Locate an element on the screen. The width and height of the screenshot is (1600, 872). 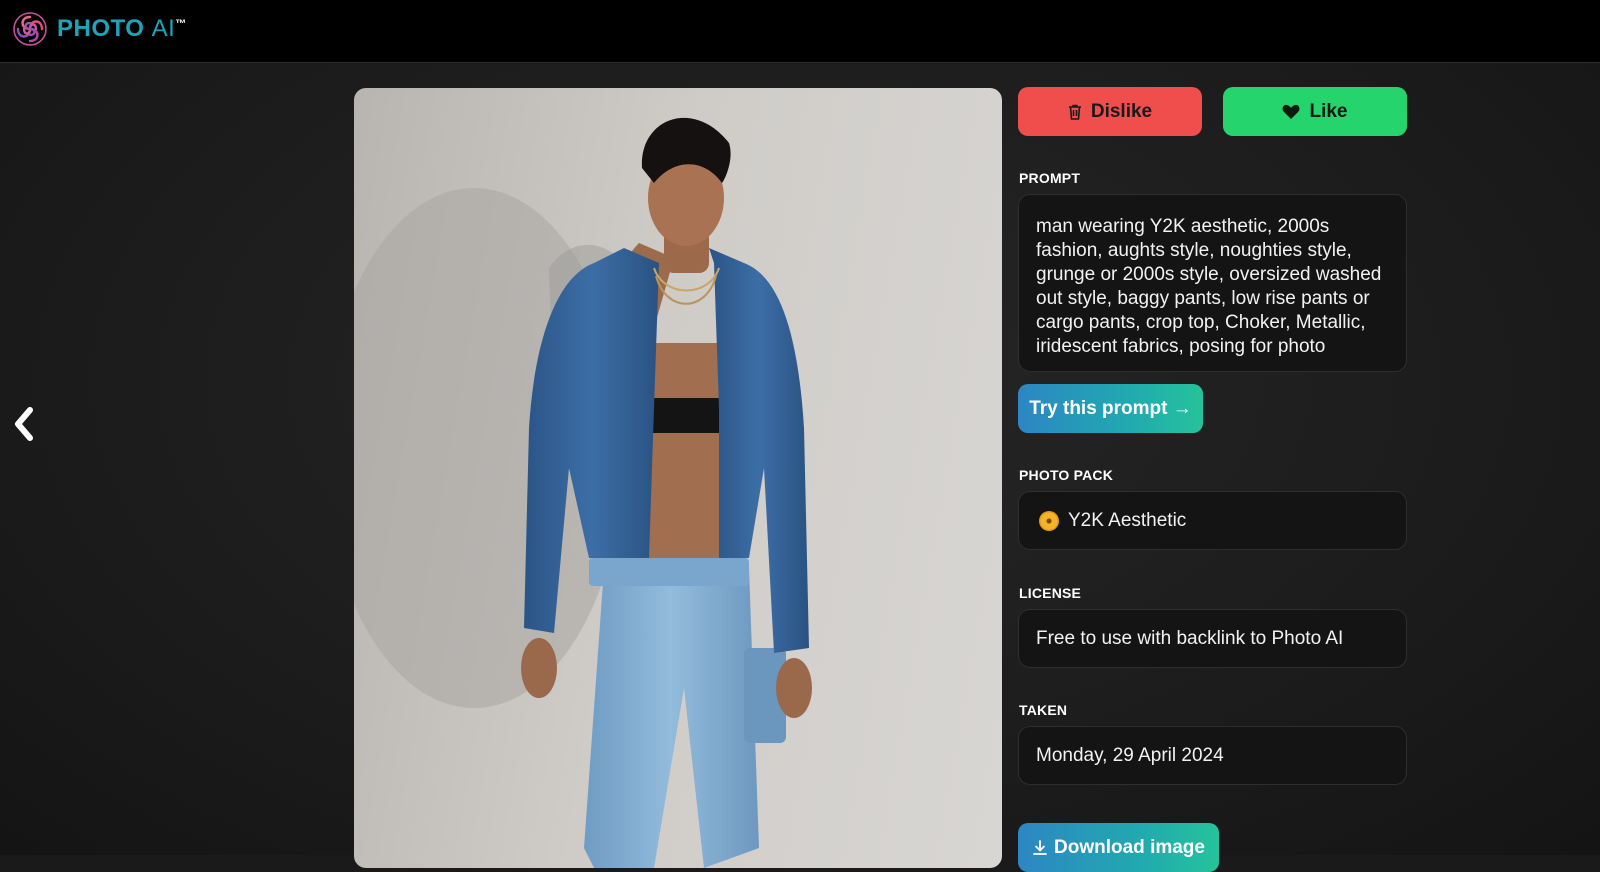
heart-icon is located at coordinates (1291, 112).